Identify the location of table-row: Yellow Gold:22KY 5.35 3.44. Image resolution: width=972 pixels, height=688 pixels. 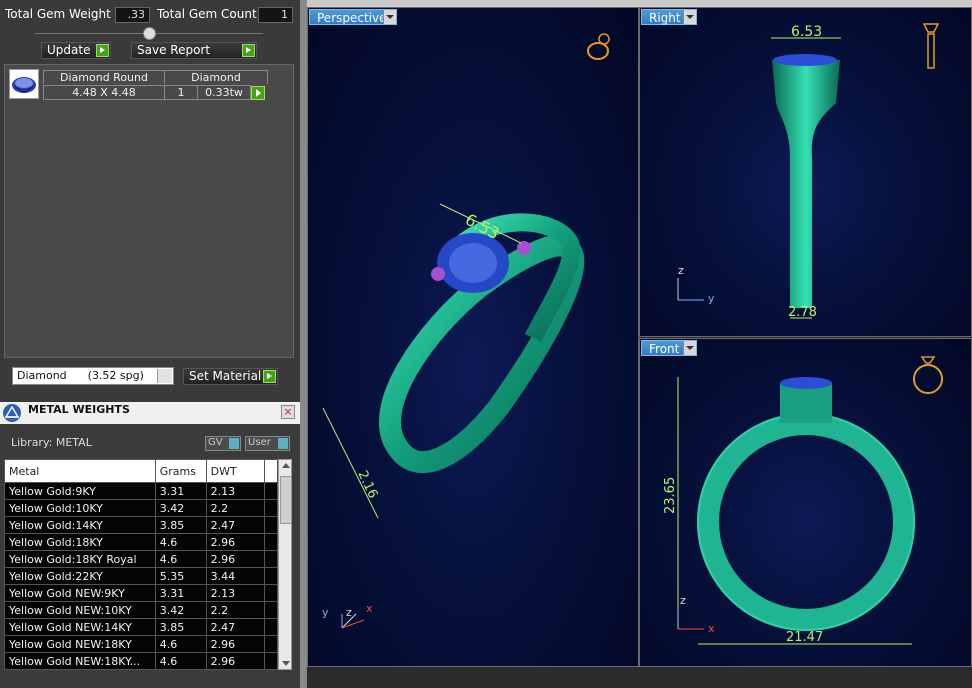
(141, 576).